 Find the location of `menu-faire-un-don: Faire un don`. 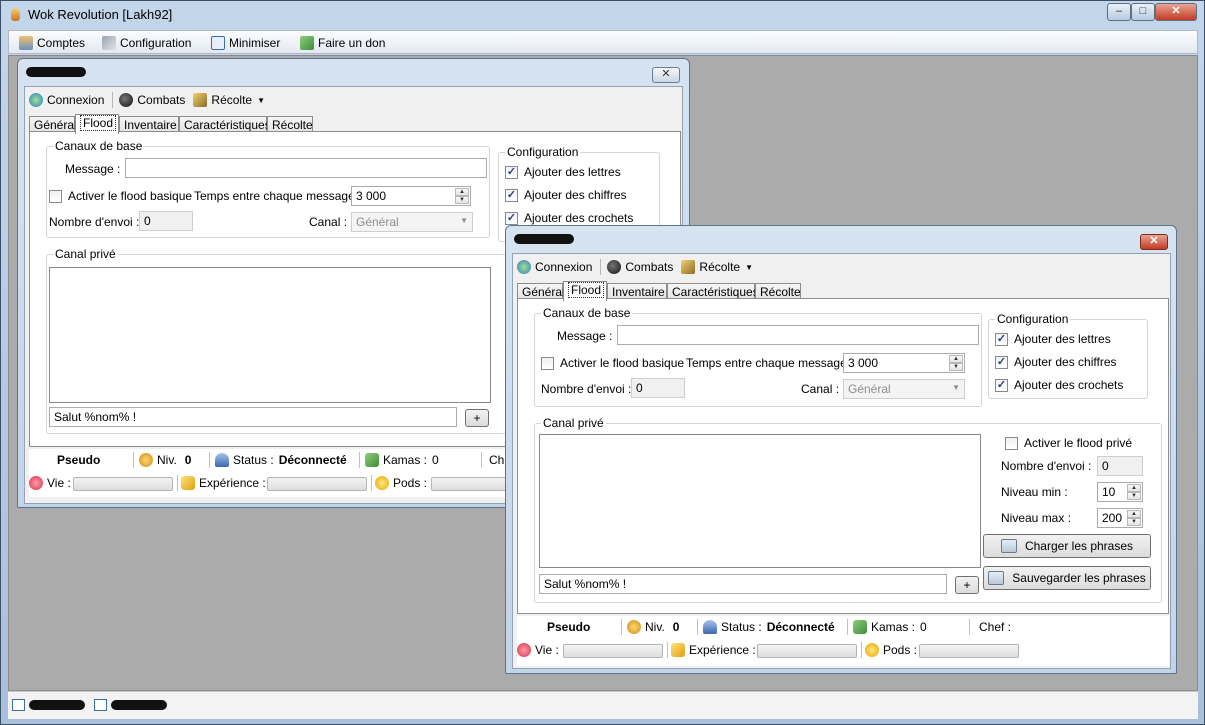

menu-faire-un-don: Faire un don is located at coordinates (342, 43).